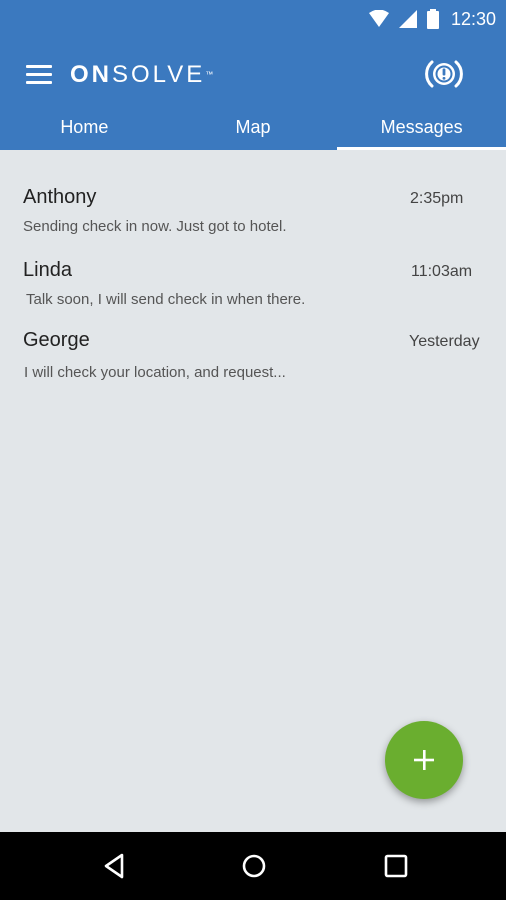  I want to click on tab-map: Map, so click(253, 130).